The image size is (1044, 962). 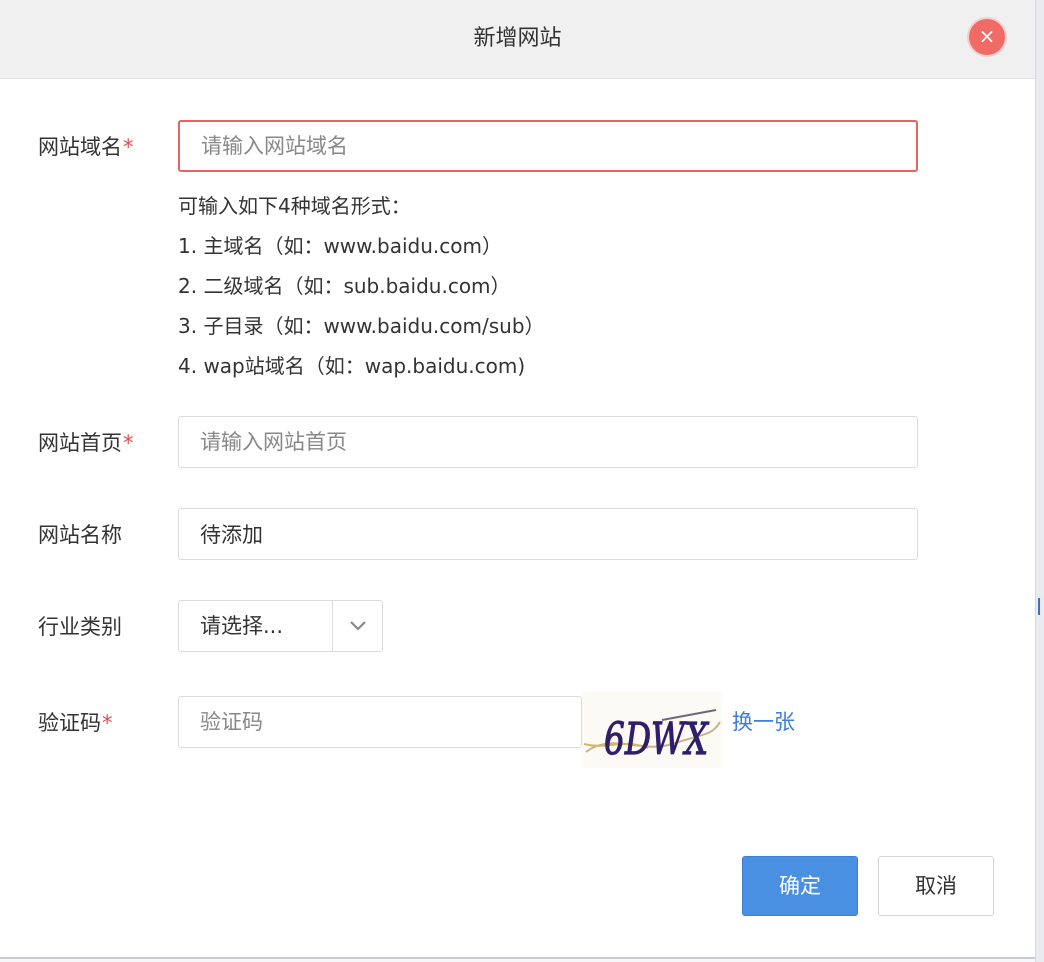 I want to click on homepage-input, so click(x=548, y=442).